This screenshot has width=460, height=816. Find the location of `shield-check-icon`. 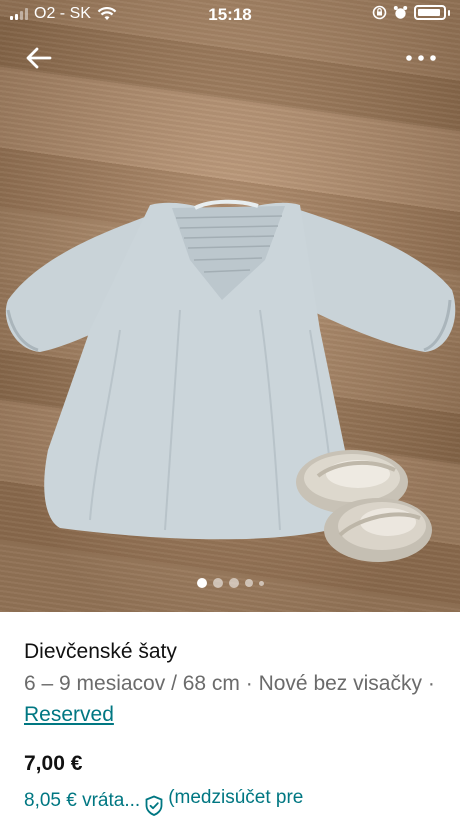

shield-check-icon is located at coordinates (154, 805).